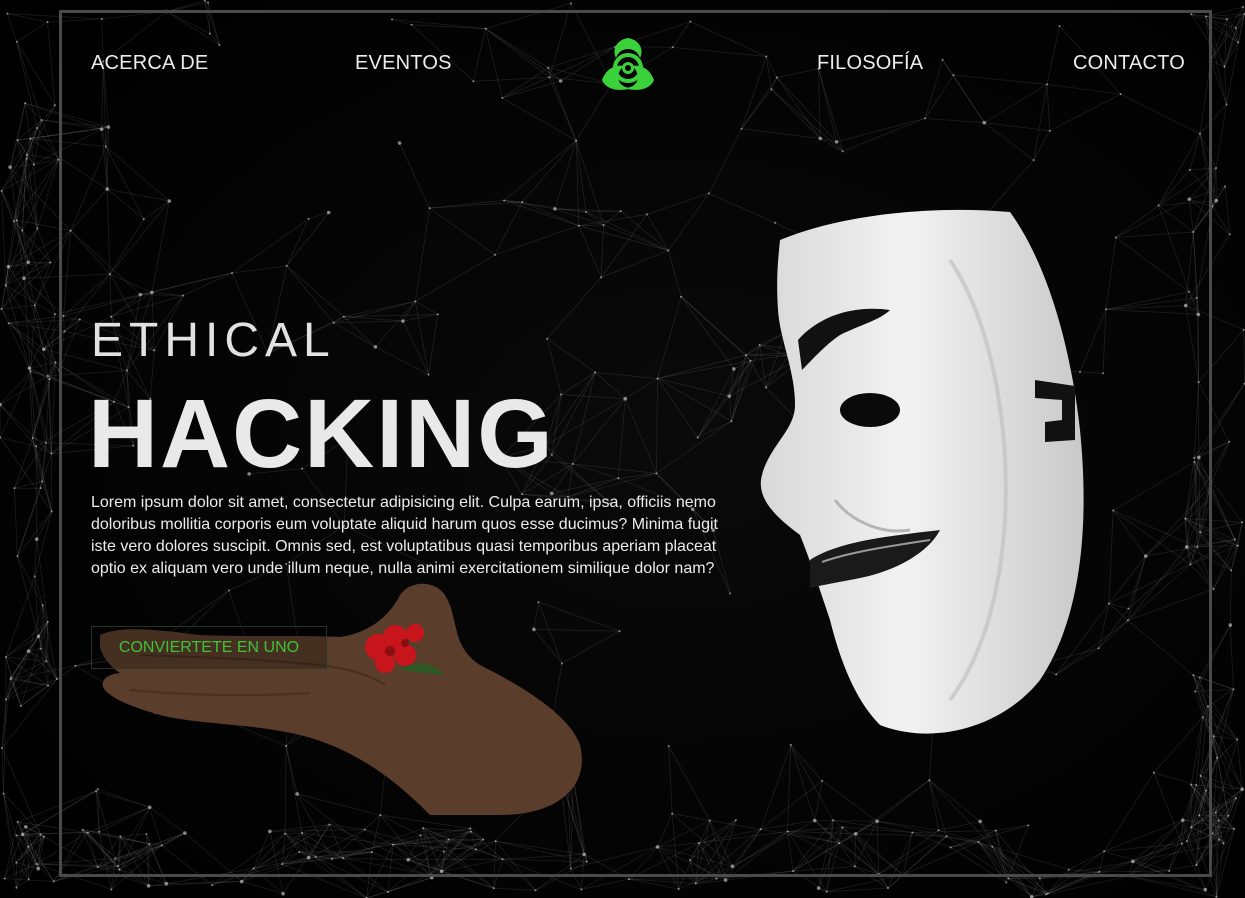  I want to click on biohazard-icon, so click(628, 63).